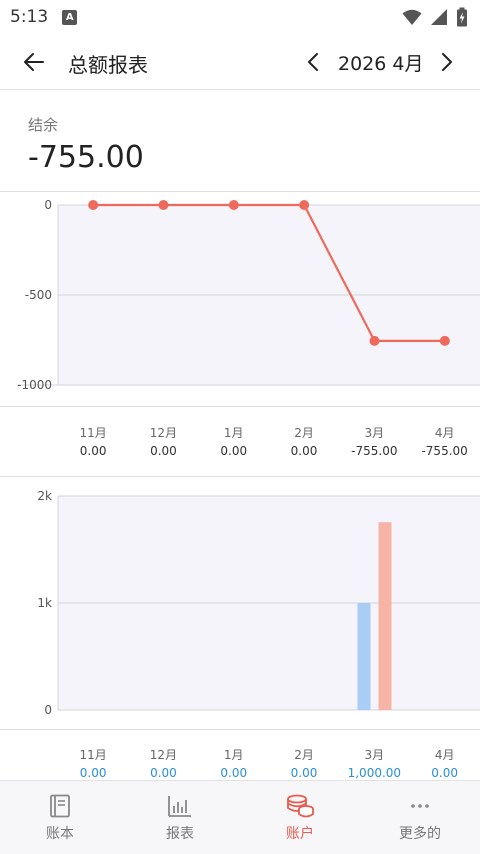  I want to click on bottom-navigation: 账本 报表 账户 更多的, so click(240, 817).